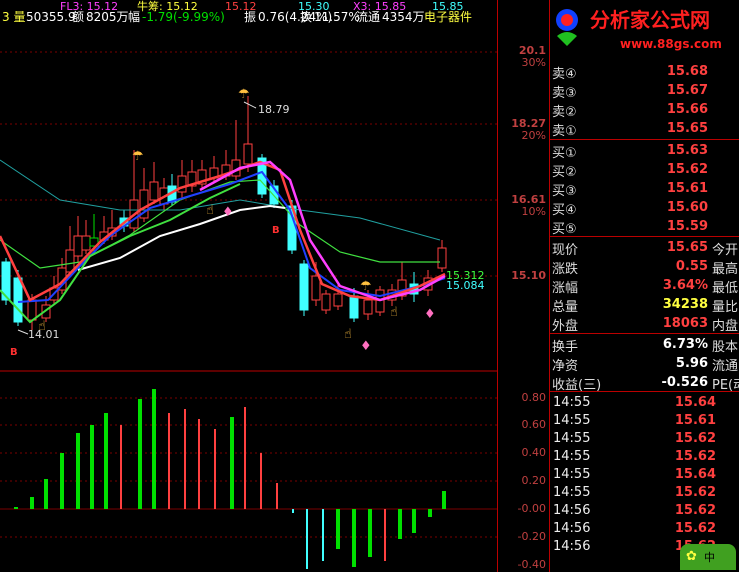 This screenshot has width=739, height=572. Describe the element at coordinates (23, 332) in the screenshot. I see `low-pointer` at that location.